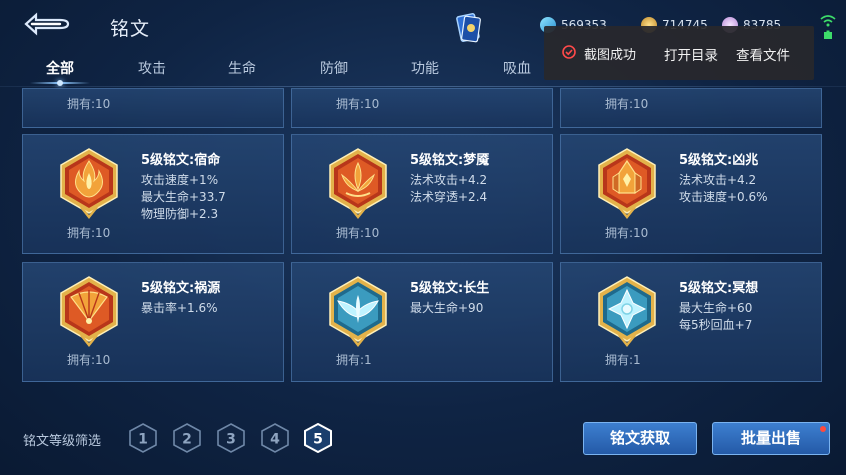 This screenshot has height=475, width=846. What do you see at coordinates (716, 325) in the screenshot?
I see `rune-stat: 每5秒回血+7` at bounding box center [716, 325].